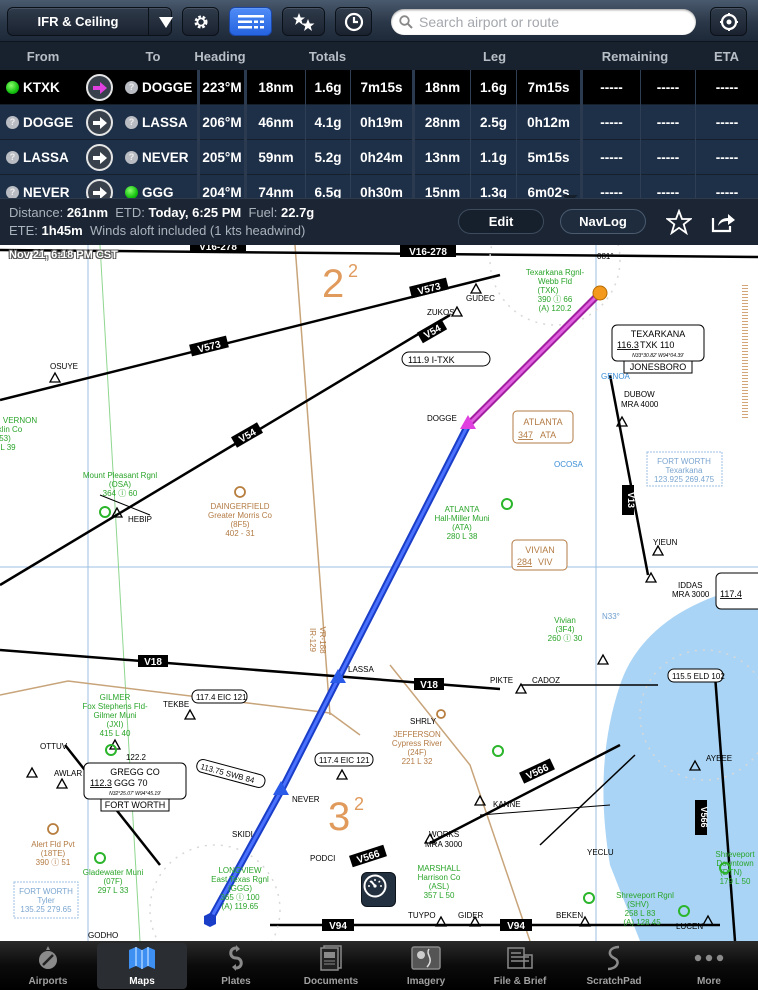  I want to click on label-atlanta-apt-2: Hall-Miller Muni, so click(461, 518).